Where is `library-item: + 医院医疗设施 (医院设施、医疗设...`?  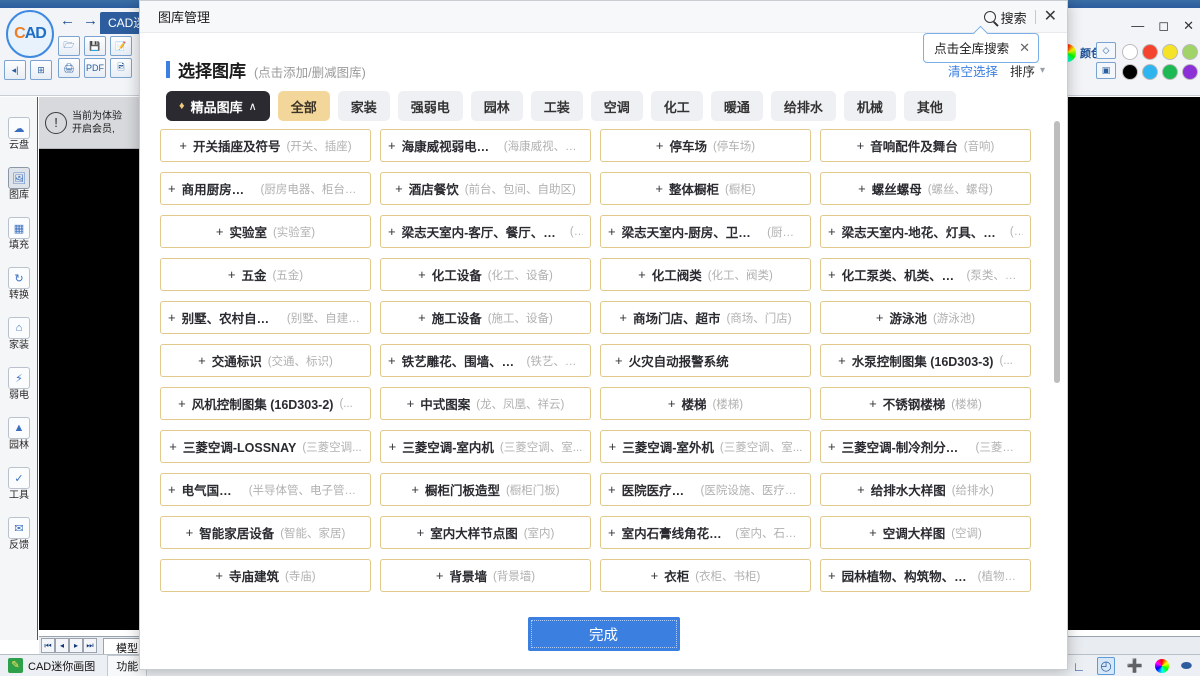 library-item: + 医院医疗设施 (医院设施、医疗设... is located at coordinates (705, 489).